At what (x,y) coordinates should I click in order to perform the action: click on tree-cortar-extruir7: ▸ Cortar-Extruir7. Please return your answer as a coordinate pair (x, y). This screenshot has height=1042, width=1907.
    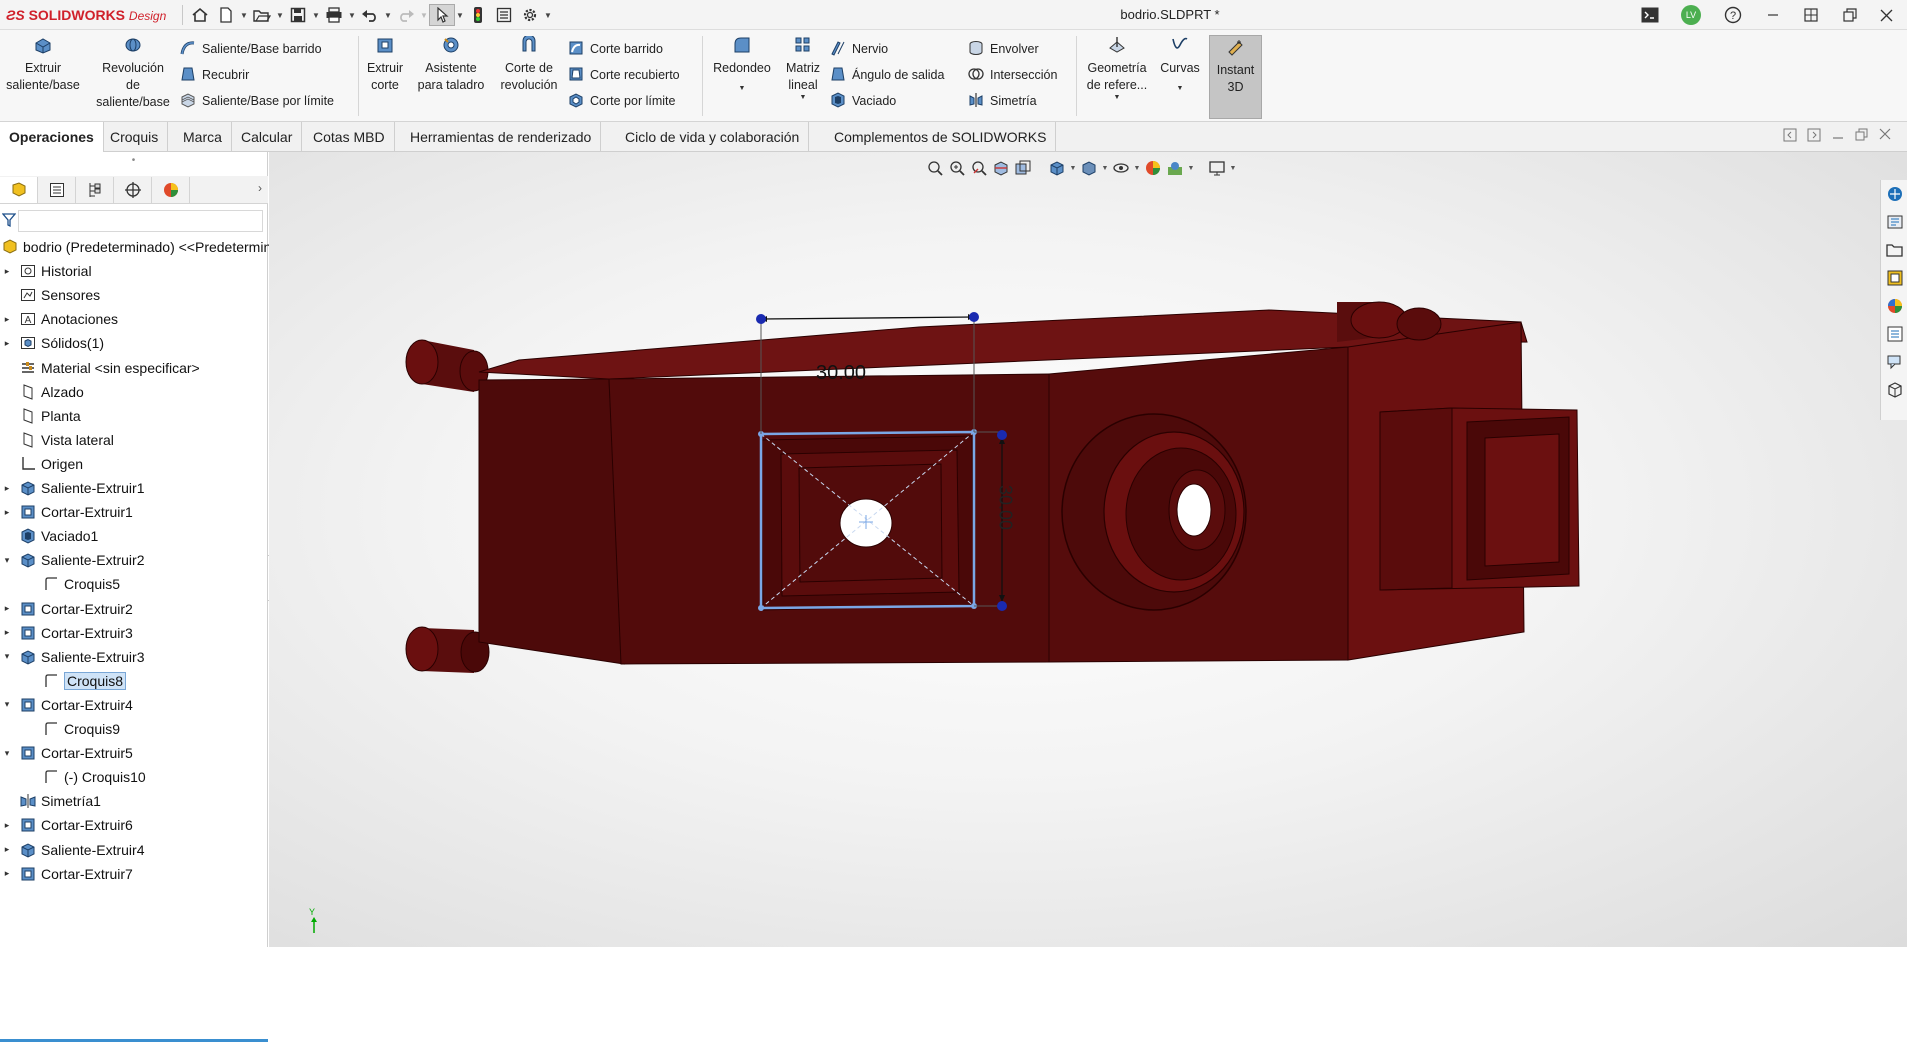
    Looking at the image, I should click on (69, 874).